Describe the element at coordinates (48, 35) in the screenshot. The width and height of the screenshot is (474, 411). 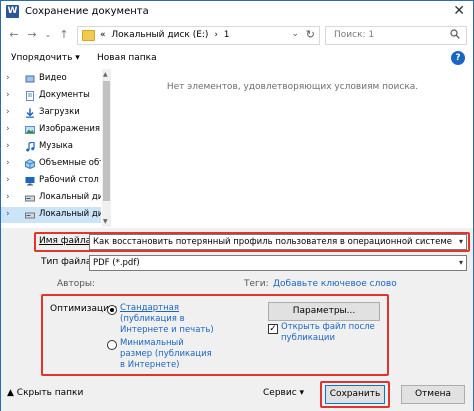
I see `recent-chevron-icon: ⌄` at that location.